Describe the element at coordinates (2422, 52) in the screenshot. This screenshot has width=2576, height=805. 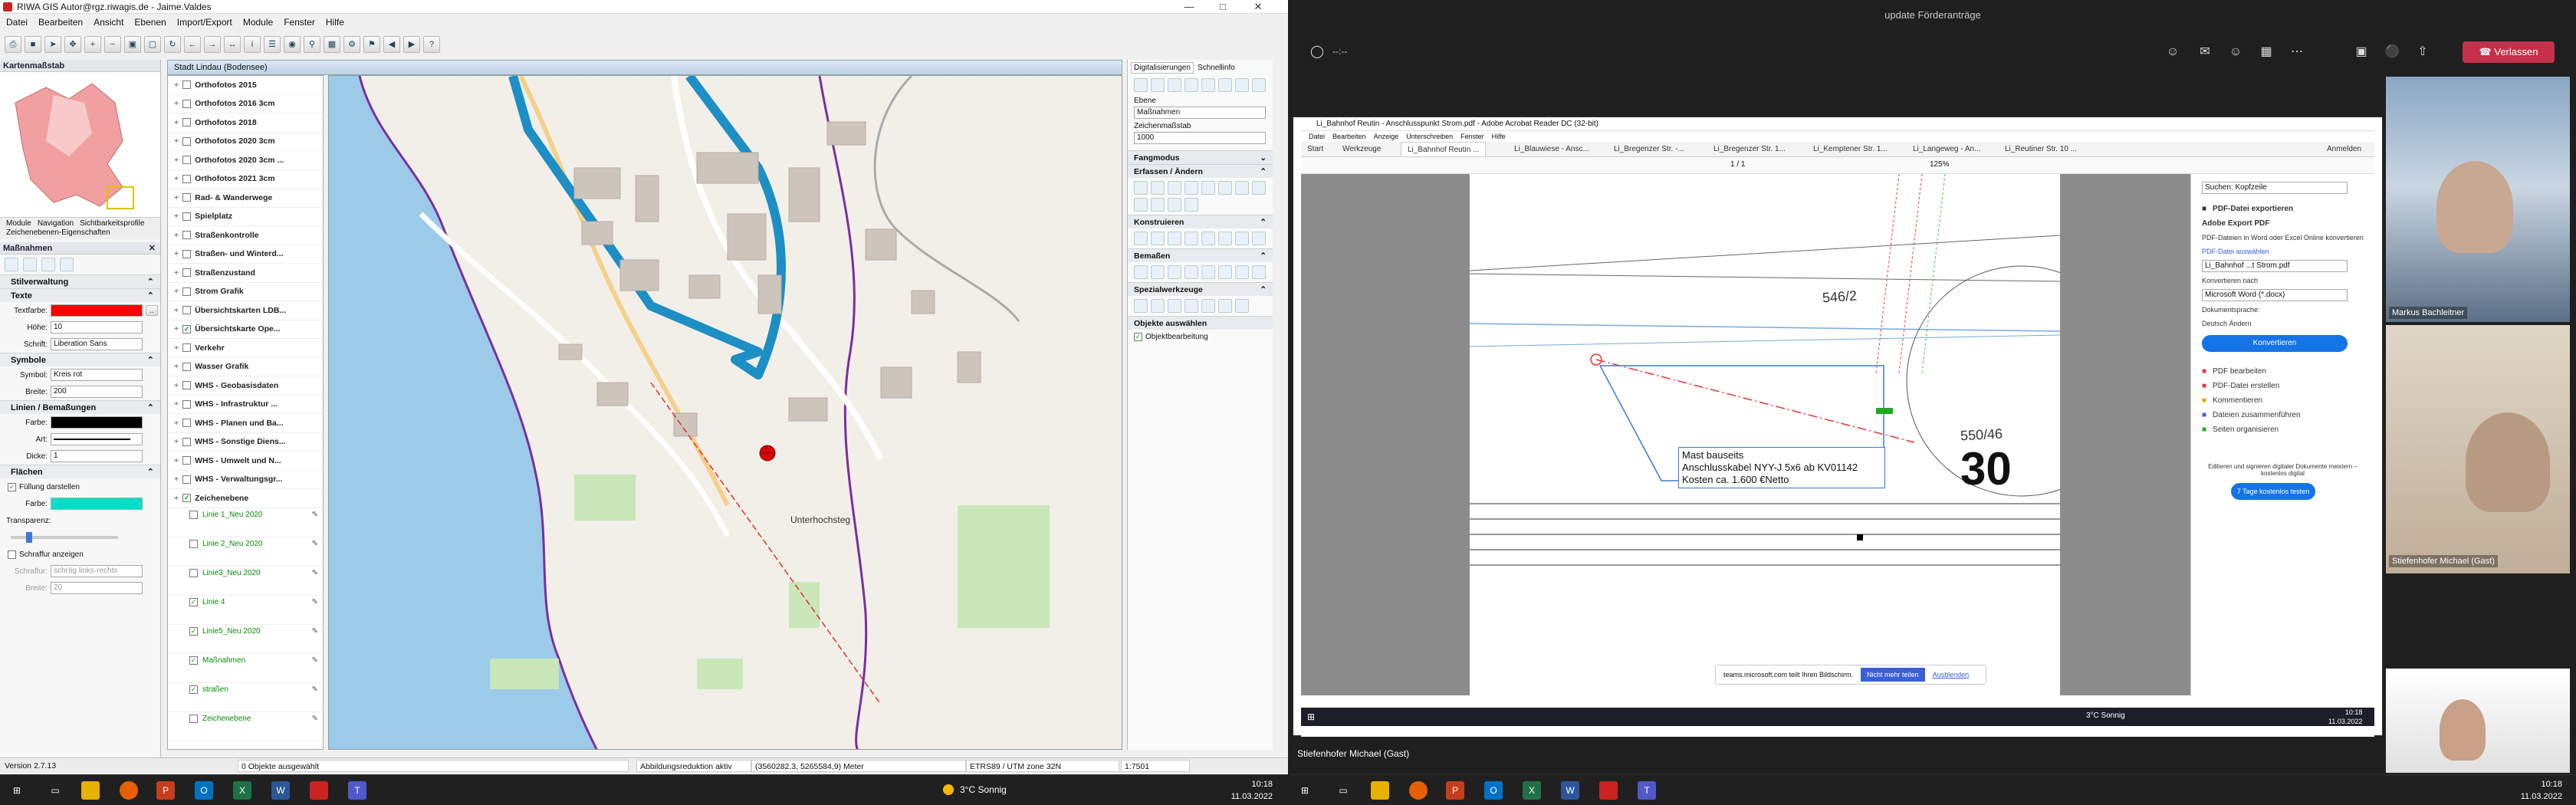
I see `share-icon: ⇧` at that location.